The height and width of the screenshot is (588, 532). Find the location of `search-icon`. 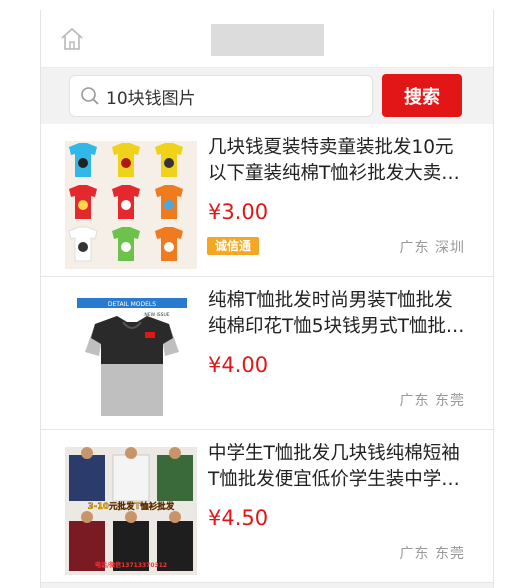

search-icon is located at coordinates (90, 96).